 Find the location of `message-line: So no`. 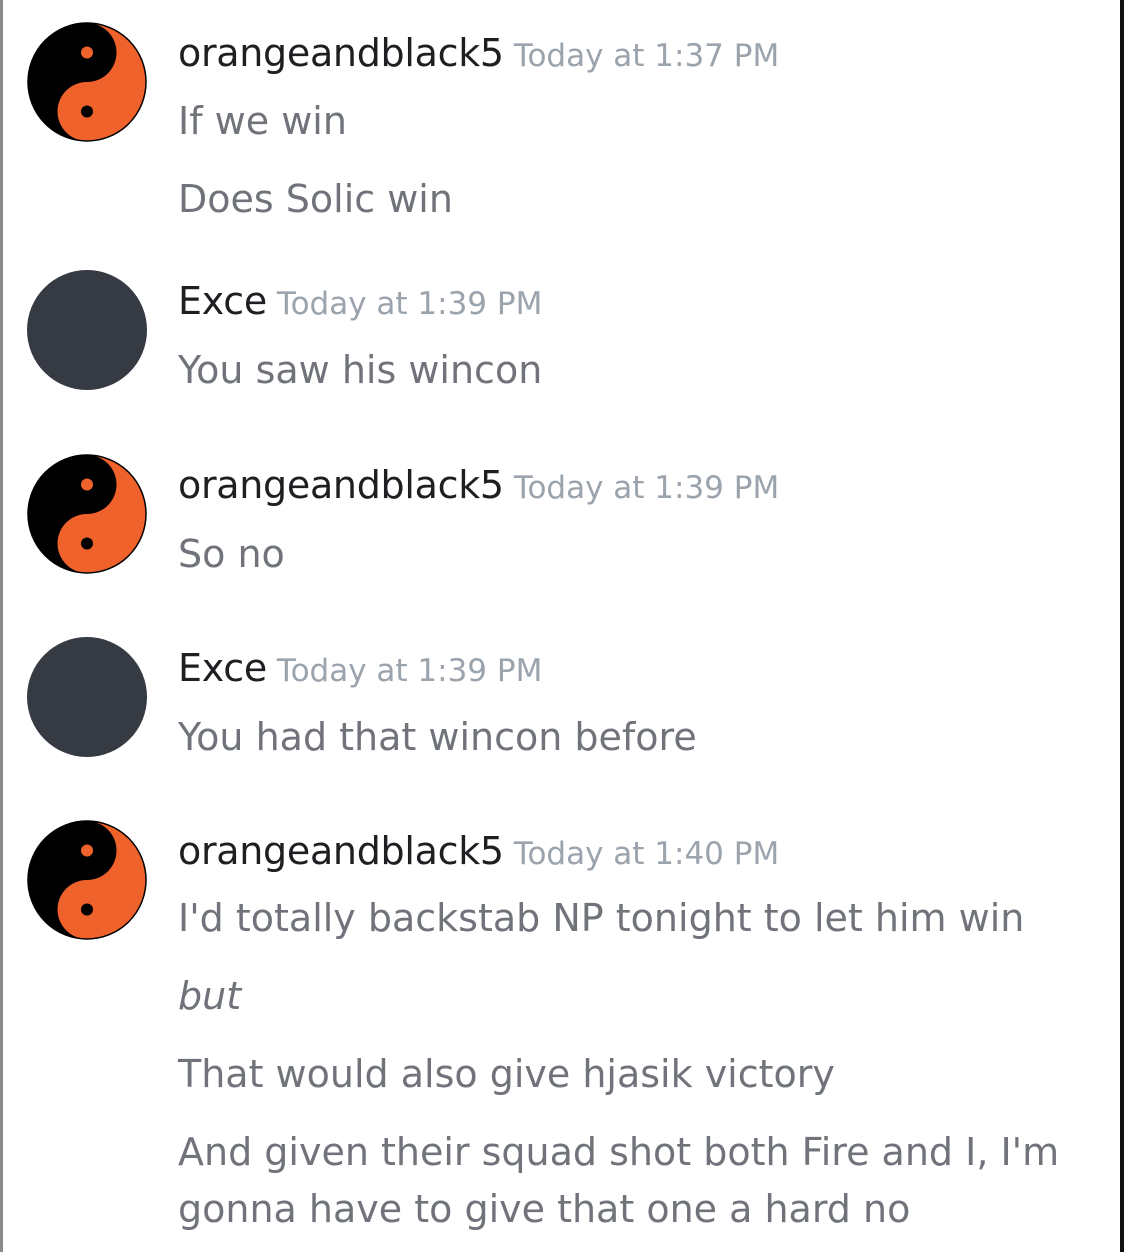

message-line: So no is located at coordinates (231, 554).